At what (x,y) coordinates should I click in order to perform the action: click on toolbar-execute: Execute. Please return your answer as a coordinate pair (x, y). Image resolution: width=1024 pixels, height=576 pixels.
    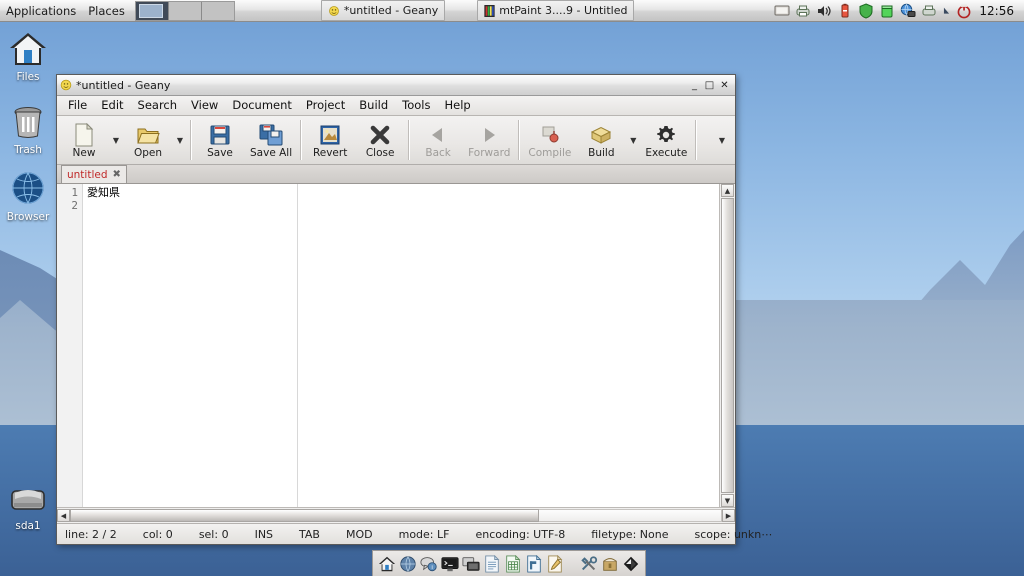
    Looking at the image, I should click on (666, 140).